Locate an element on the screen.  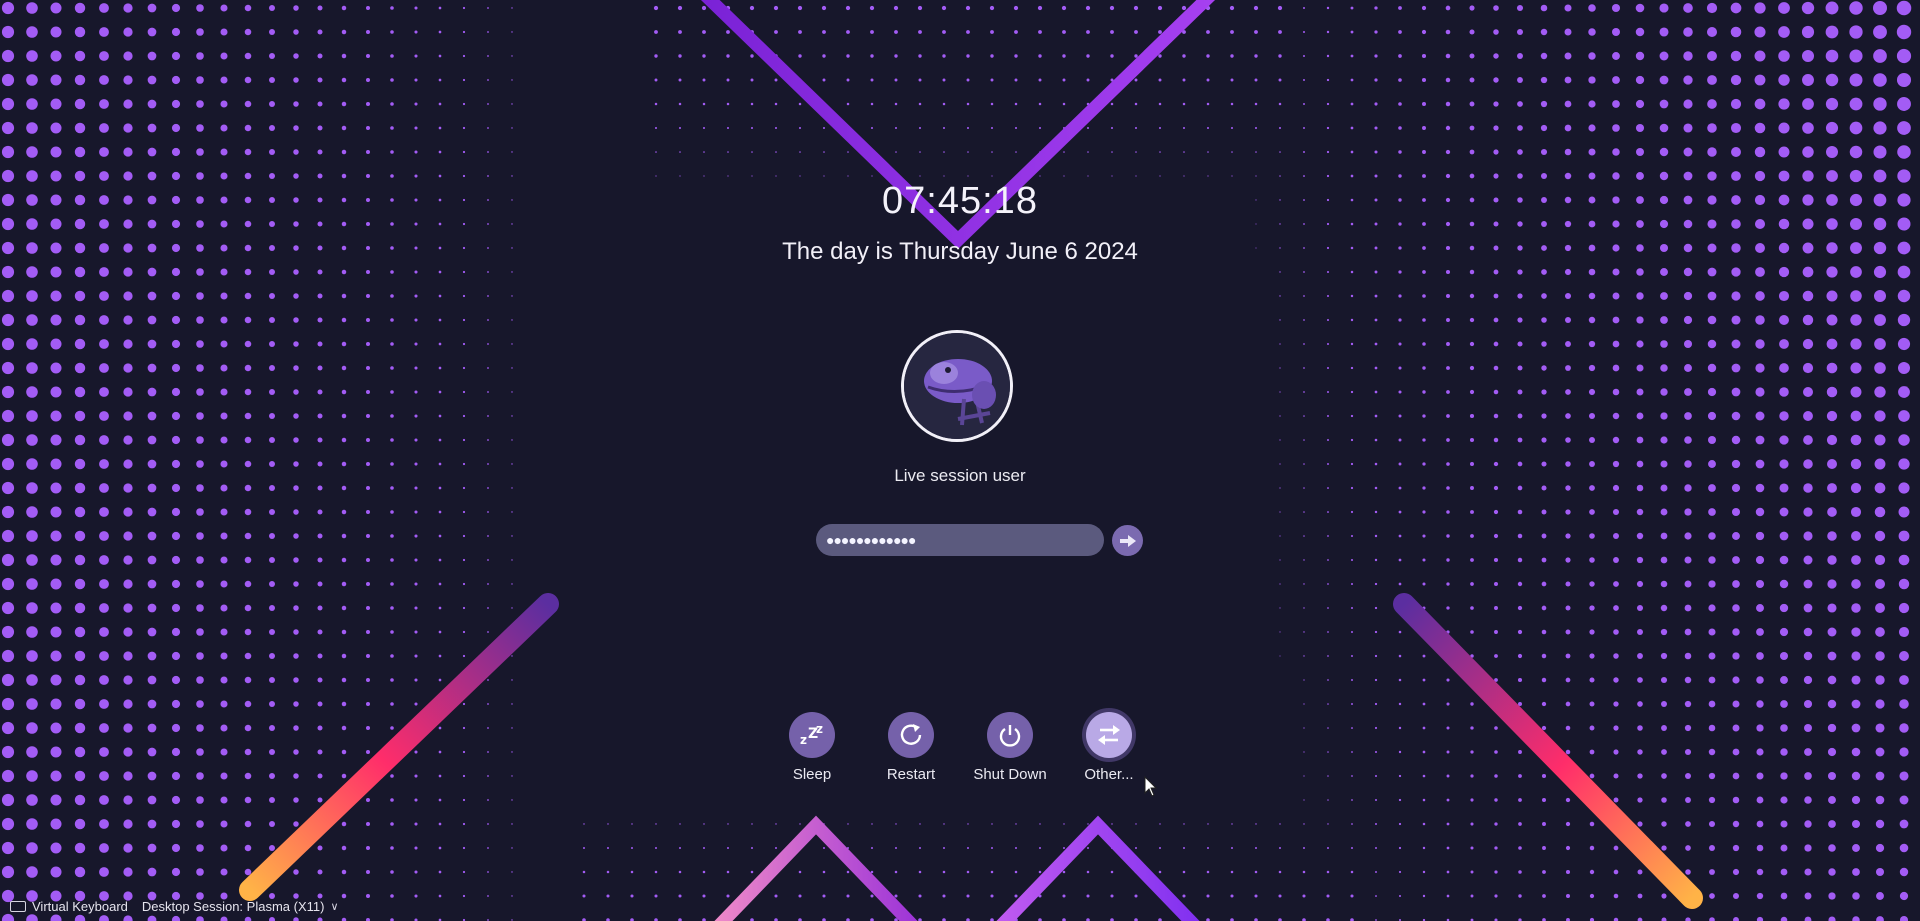
sleep-icon: z Z z is located at coordinates (812, 735).